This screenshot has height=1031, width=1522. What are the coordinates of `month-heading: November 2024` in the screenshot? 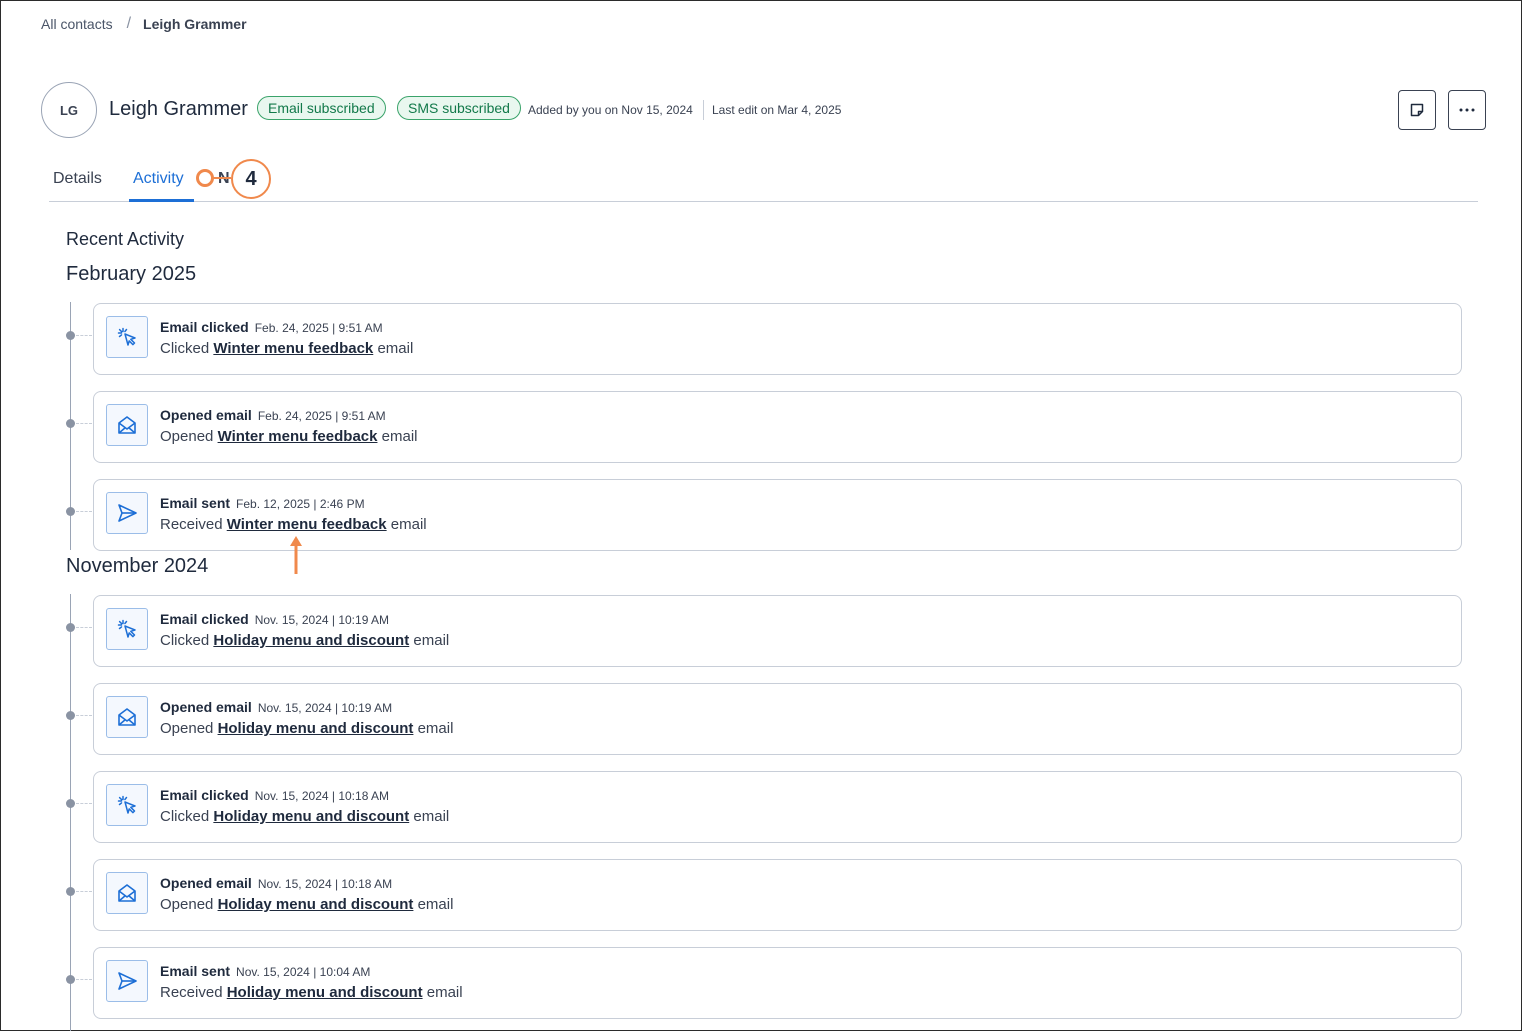 It's located at (137, 566).